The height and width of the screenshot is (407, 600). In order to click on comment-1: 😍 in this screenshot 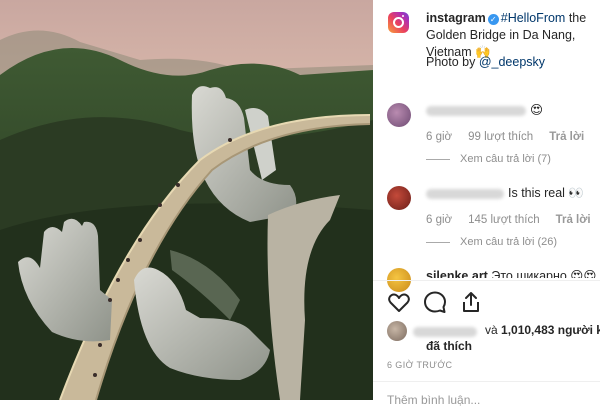, I will do `click(484, 109)`.